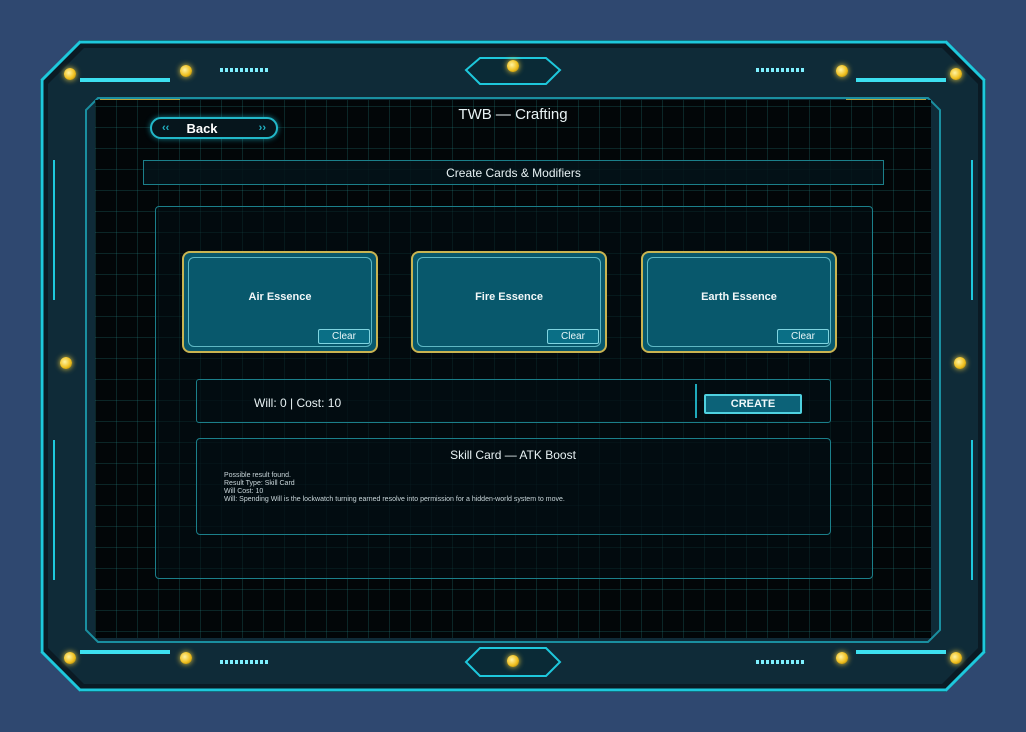  What do you see at coordinates (244, 491) in the screenshot?
I see `result-line: Will Cost: 10` at bounding box center [244, 491].